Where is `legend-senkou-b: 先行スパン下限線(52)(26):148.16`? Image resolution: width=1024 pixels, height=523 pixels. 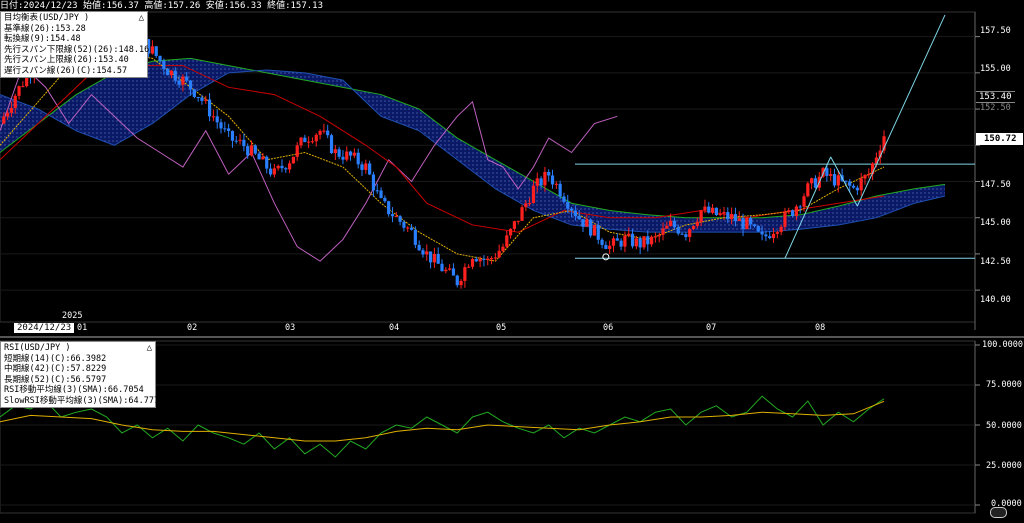
legend-senkou-b: 先行スパン下限線(52)(26):148.16 is located at coordinates (77, 49).